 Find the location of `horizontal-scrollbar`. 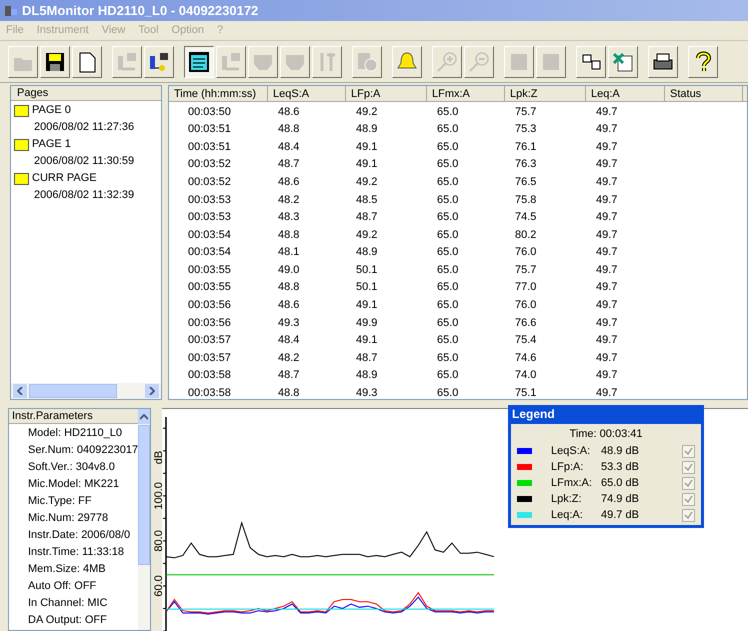

horizontal-scrollbar is located at coordinates (86, 391).